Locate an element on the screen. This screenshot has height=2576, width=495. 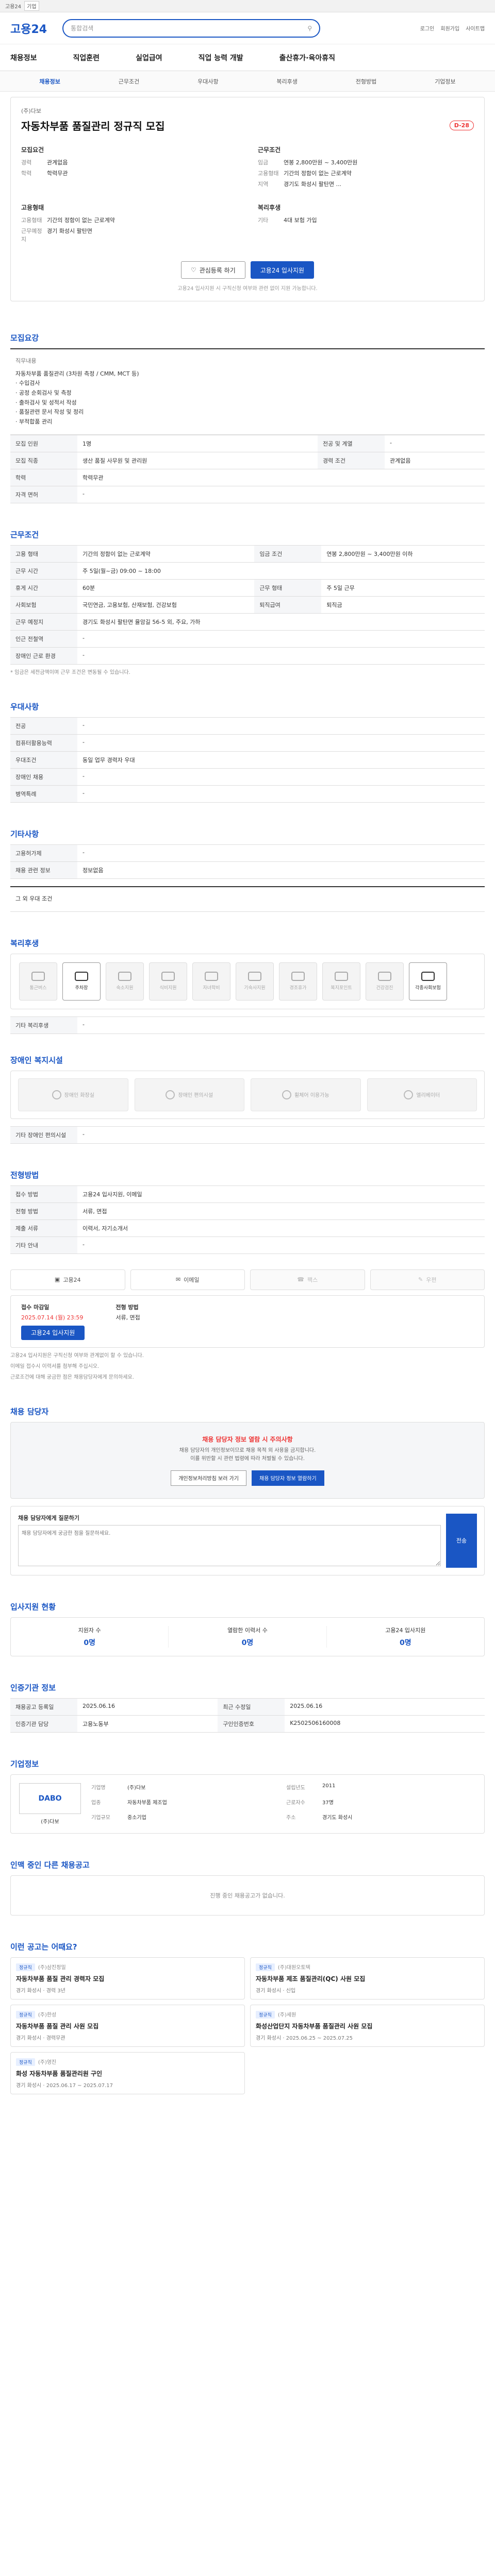
apply-button: 고용24 입사지원 is located at coordinates (282, 270).